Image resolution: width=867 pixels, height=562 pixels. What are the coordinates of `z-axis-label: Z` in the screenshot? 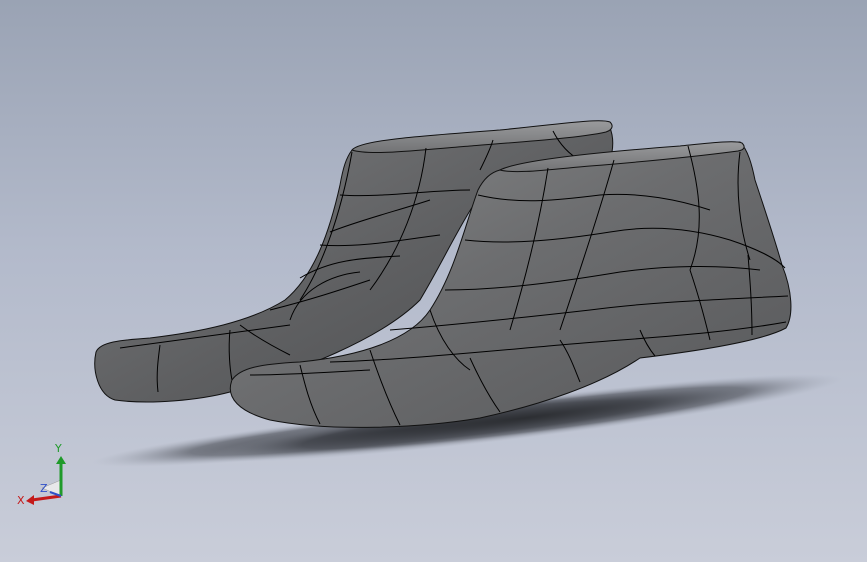 It's located at (44, 488).